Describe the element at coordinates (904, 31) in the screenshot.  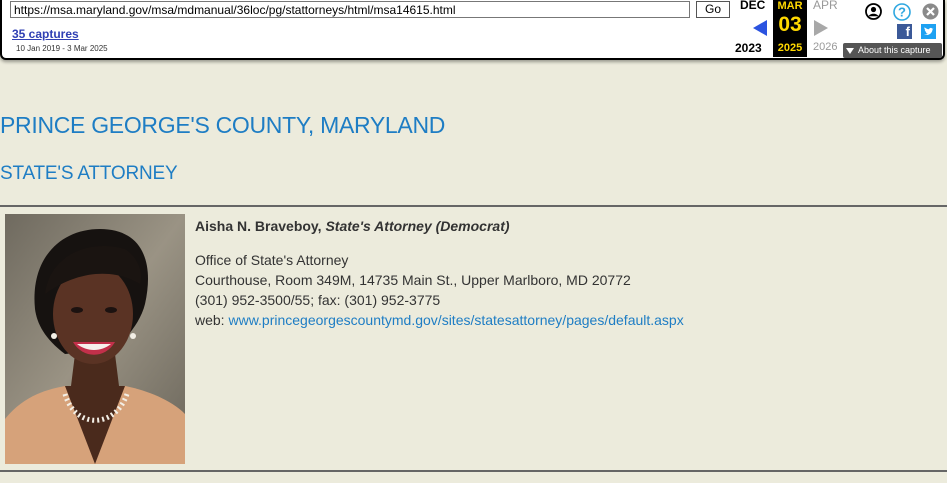
I see `facebook-icon: f` at that location.